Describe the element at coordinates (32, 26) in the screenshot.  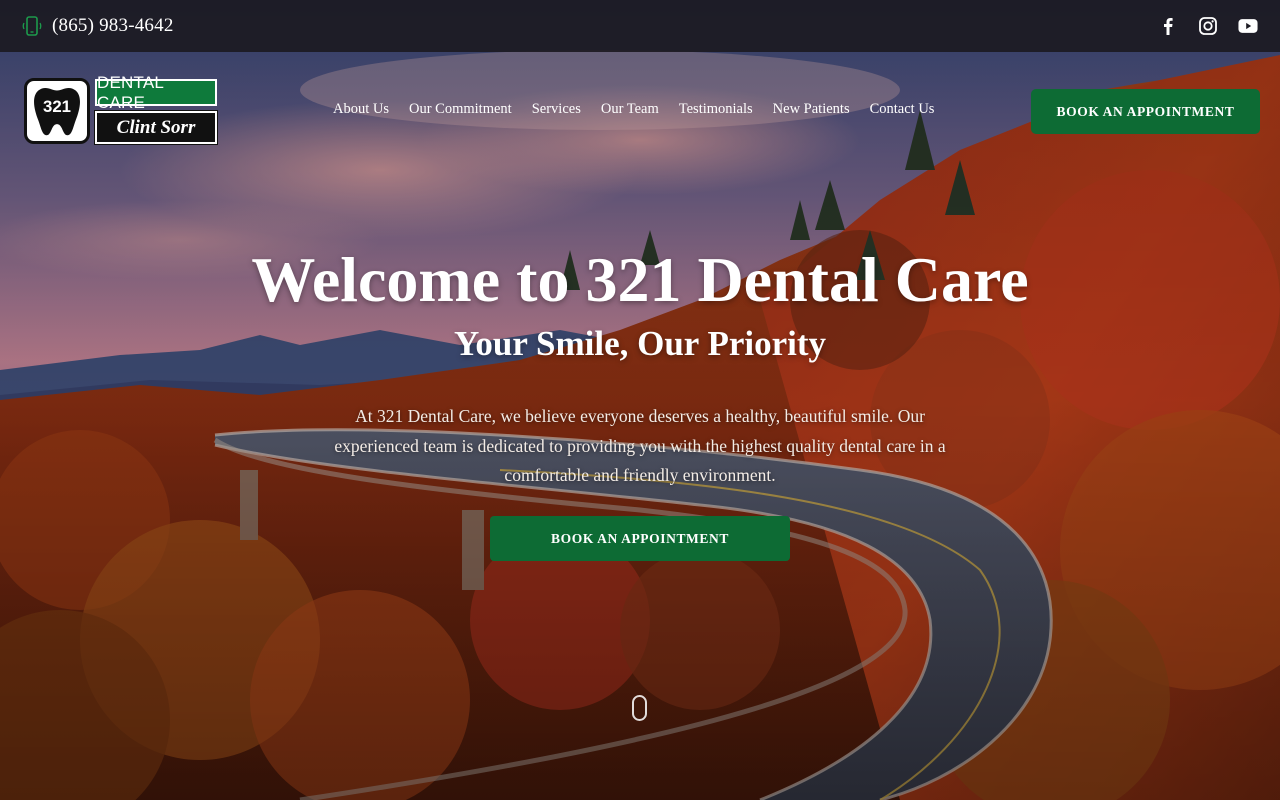
I see `mobile-phone-icon` at that location.